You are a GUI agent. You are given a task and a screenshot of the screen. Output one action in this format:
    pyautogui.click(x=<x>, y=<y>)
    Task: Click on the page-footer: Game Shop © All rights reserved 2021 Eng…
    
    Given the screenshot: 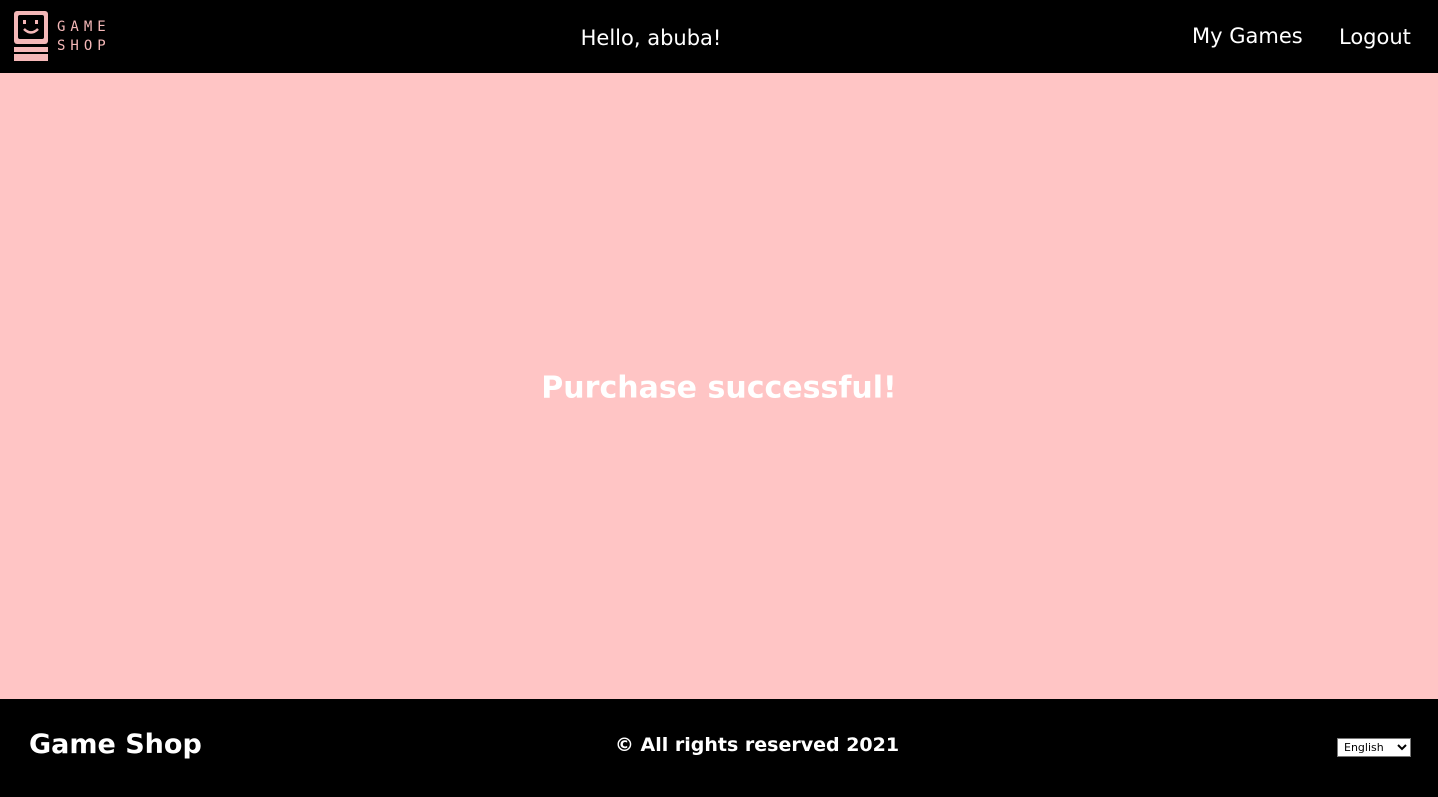 What is the action you would take?
    pyautogui.click(x=719, y=748)
    